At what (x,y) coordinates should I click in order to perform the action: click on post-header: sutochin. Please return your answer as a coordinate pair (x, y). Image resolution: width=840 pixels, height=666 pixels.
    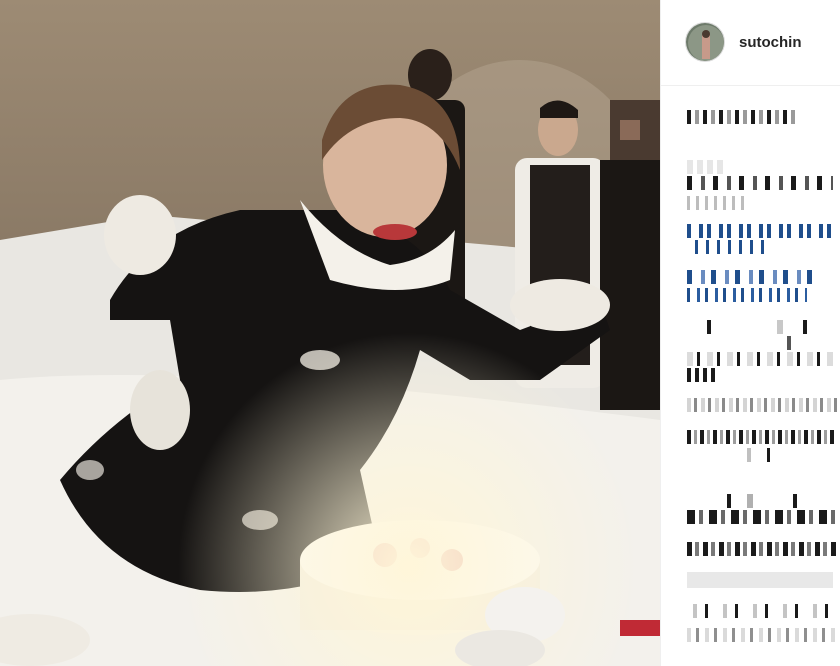
    Looking at the image, I should click on (750, 43).